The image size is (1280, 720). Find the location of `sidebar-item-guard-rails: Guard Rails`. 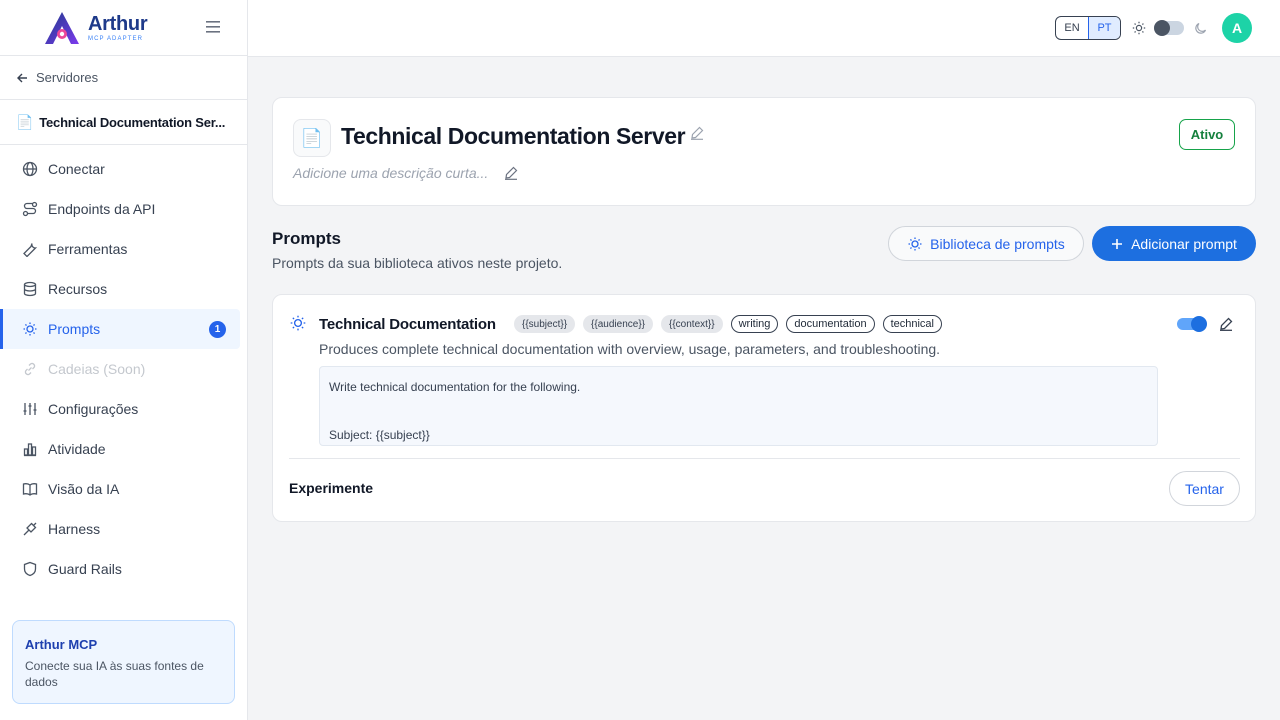

sidebar-item-guard-rails: Guard Rails is located at coordinates (120, 569).